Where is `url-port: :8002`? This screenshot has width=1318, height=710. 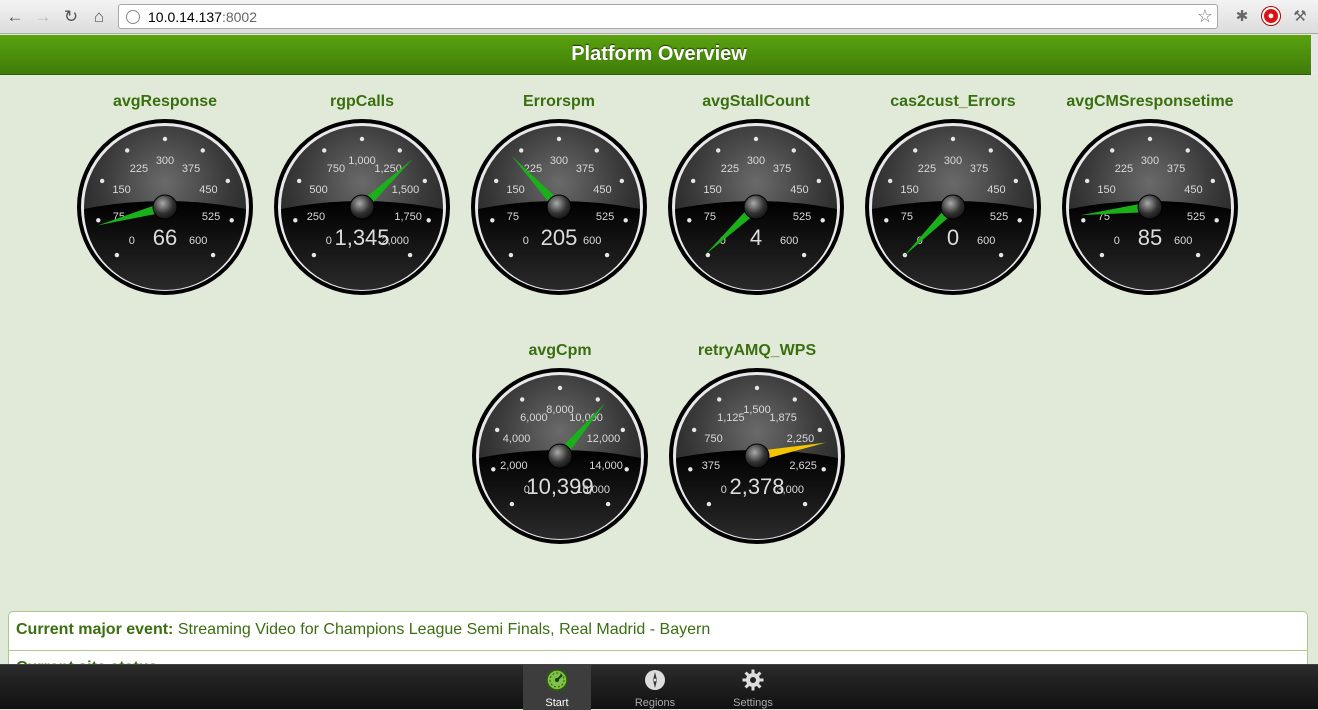 url-port: :8002 is located at coordinates (239, 16).